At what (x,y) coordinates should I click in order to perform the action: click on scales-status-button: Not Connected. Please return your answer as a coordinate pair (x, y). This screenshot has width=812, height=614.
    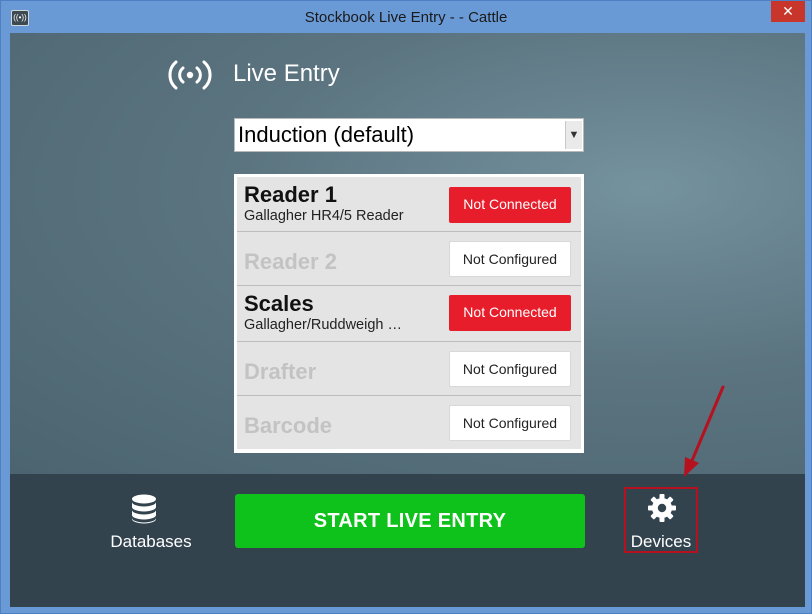
    Looking at the image, I should click on (510, 313).